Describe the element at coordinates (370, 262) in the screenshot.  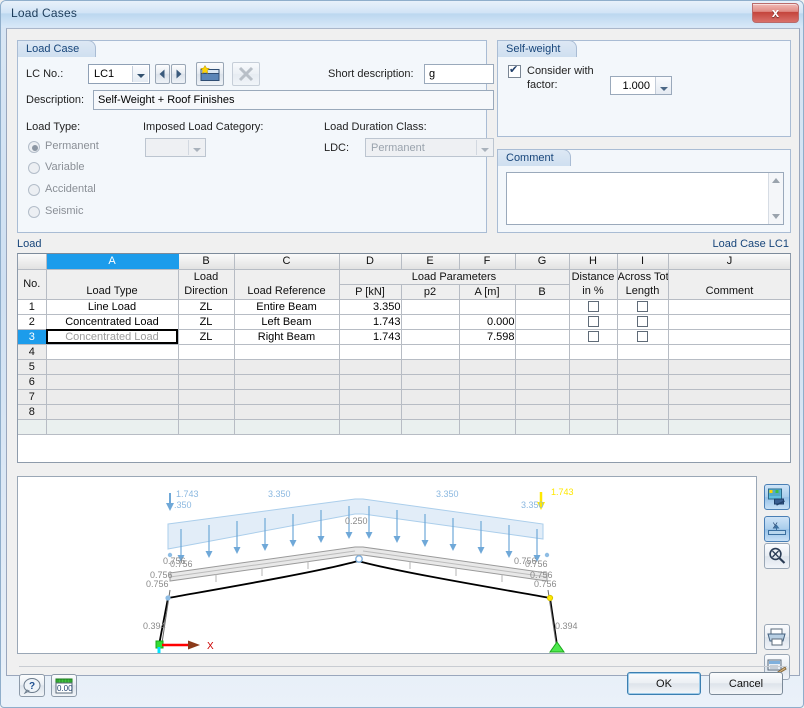
I see `column-header-D: D` at that location.